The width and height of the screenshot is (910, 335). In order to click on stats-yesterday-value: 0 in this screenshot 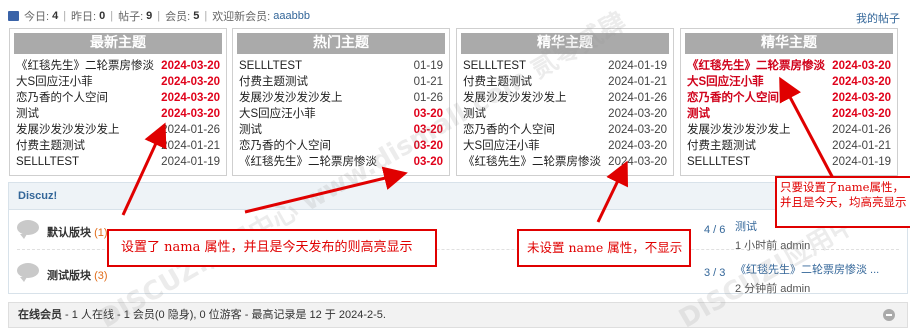, I will do `click(102, 16)`.